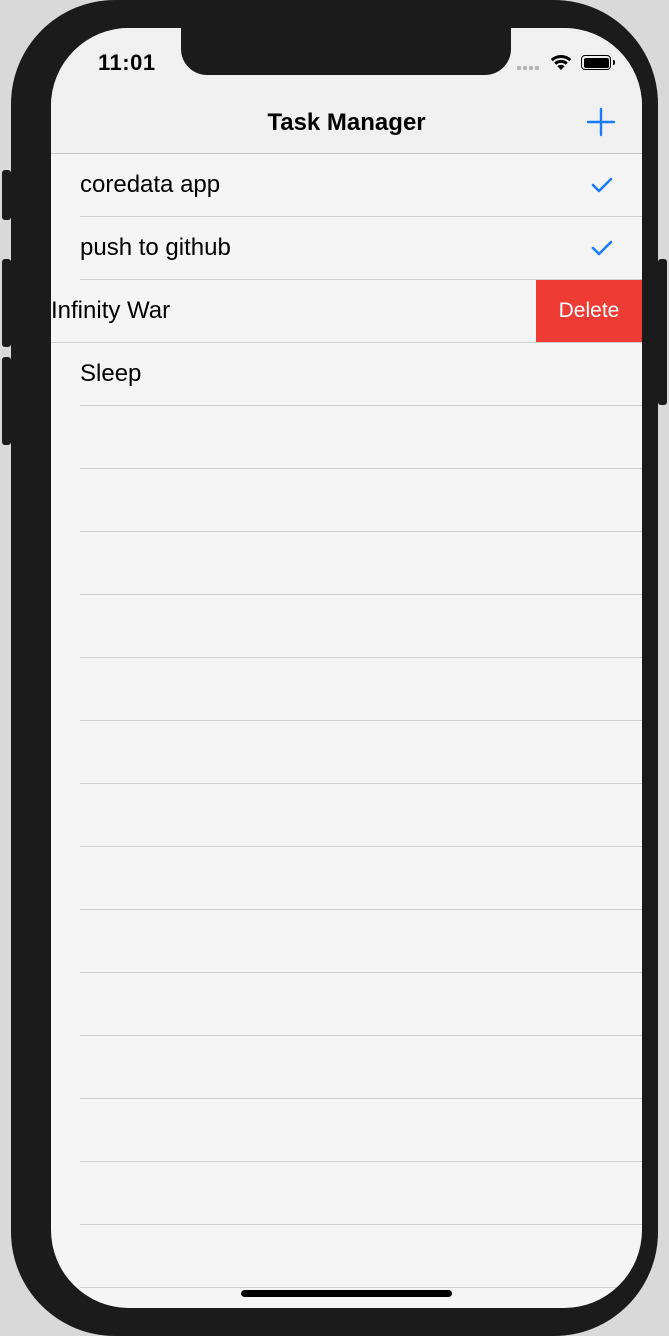  What do you see at coordinates (528, 68) in the screenshot?
I see `signal-icon` at bounding box center [528, 68].